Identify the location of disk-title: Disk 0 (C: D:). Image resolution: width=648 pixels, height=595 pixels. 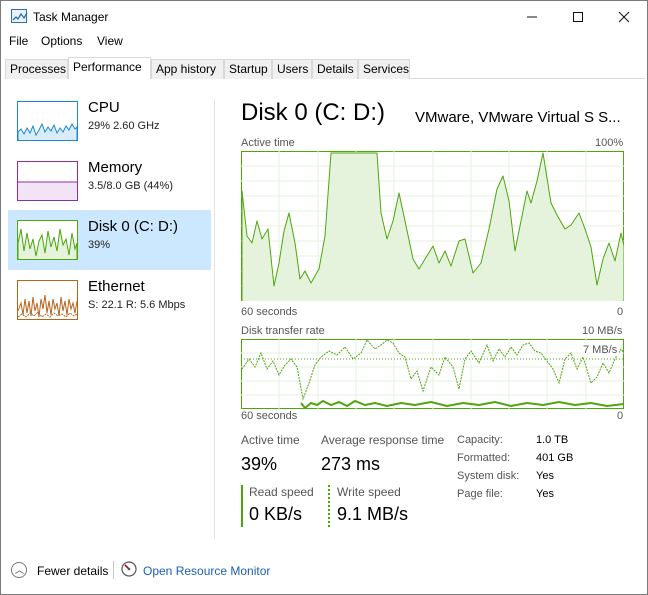
(313, 112).